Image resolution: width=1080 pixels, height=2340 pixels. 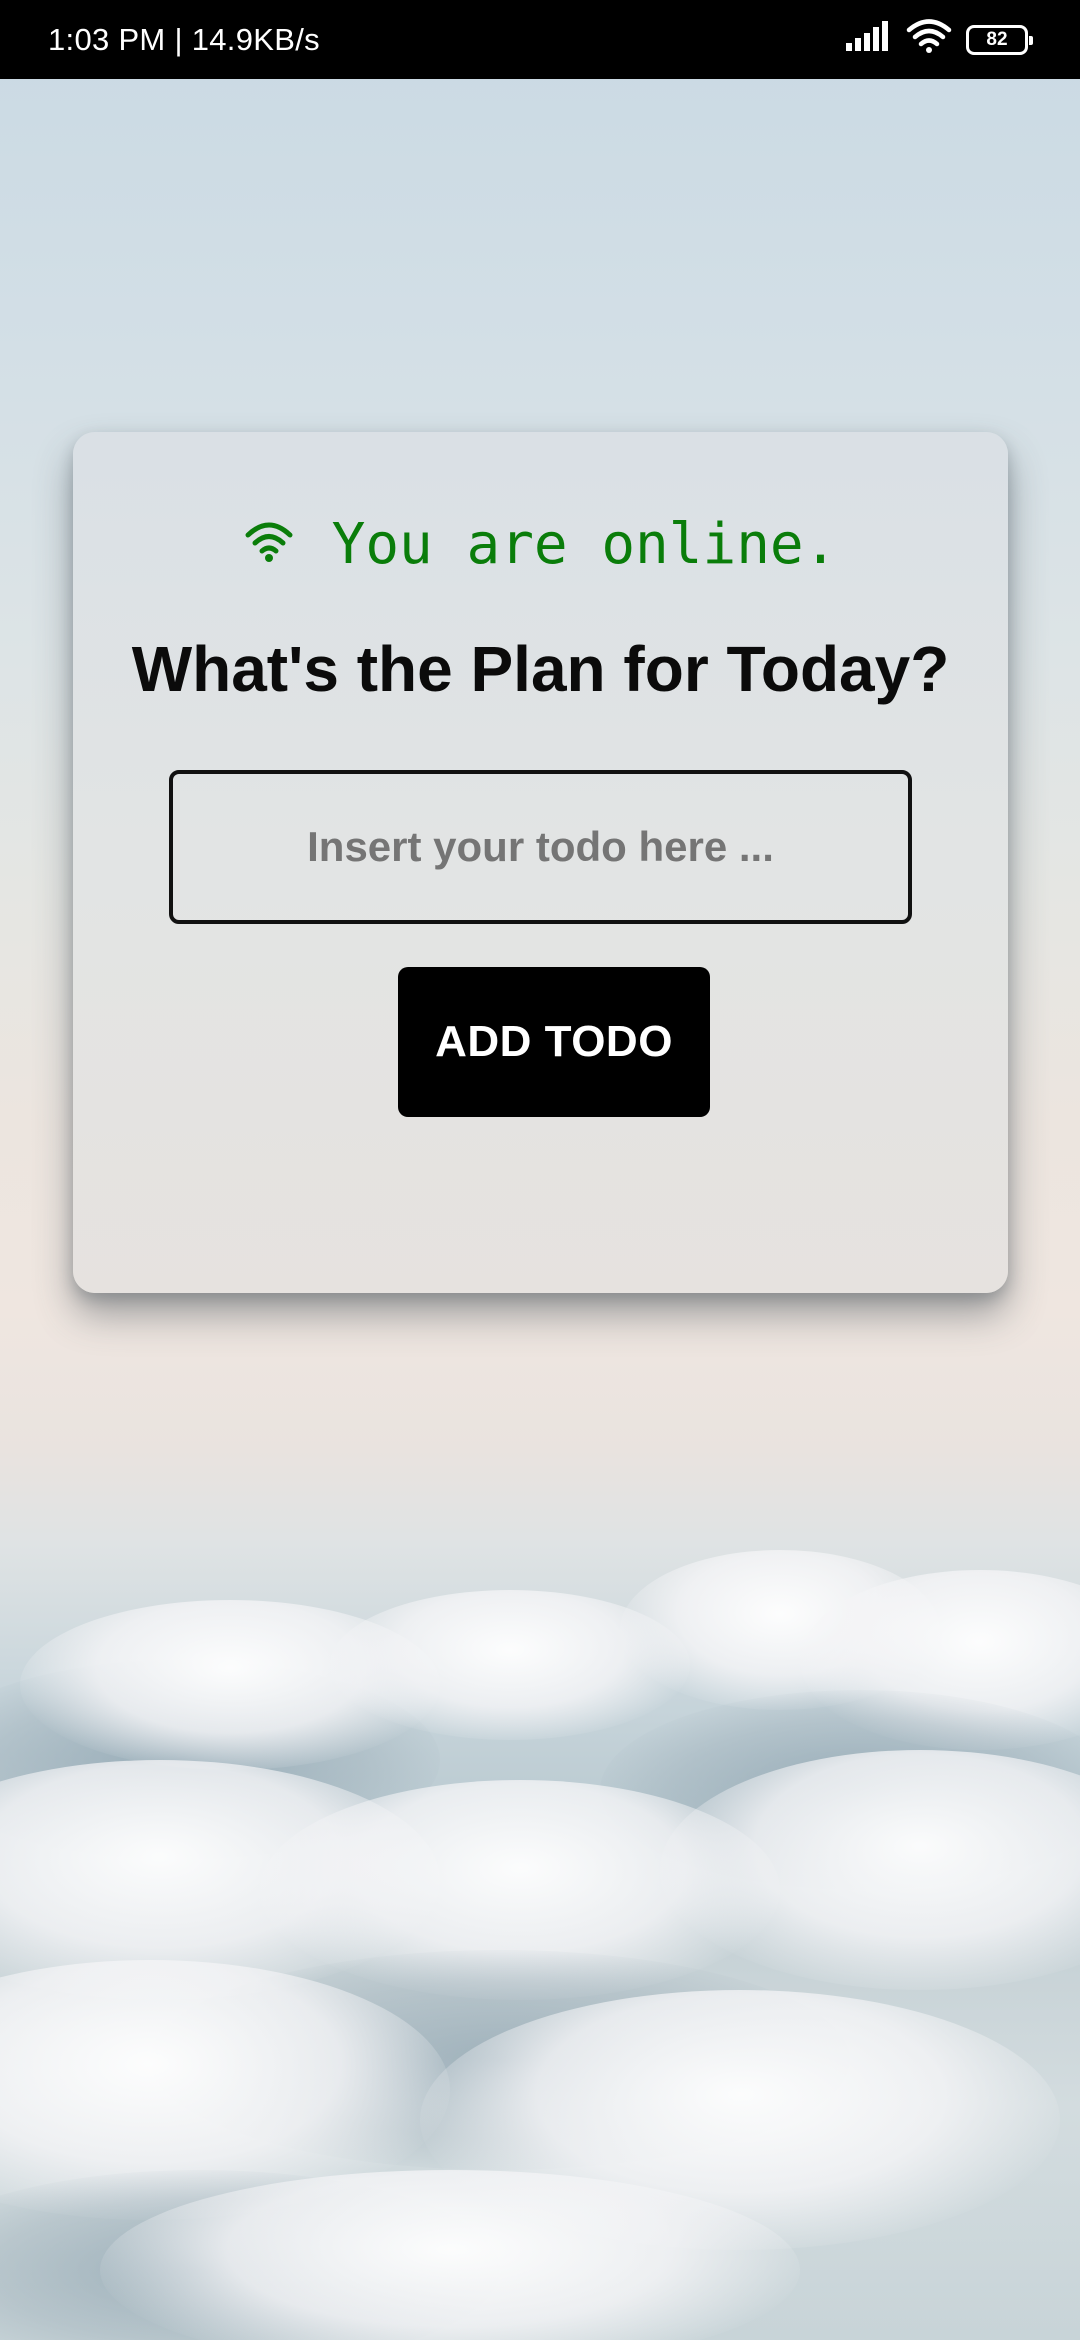 I want to click on battery-icon: 82, so click(x=999, y=39).